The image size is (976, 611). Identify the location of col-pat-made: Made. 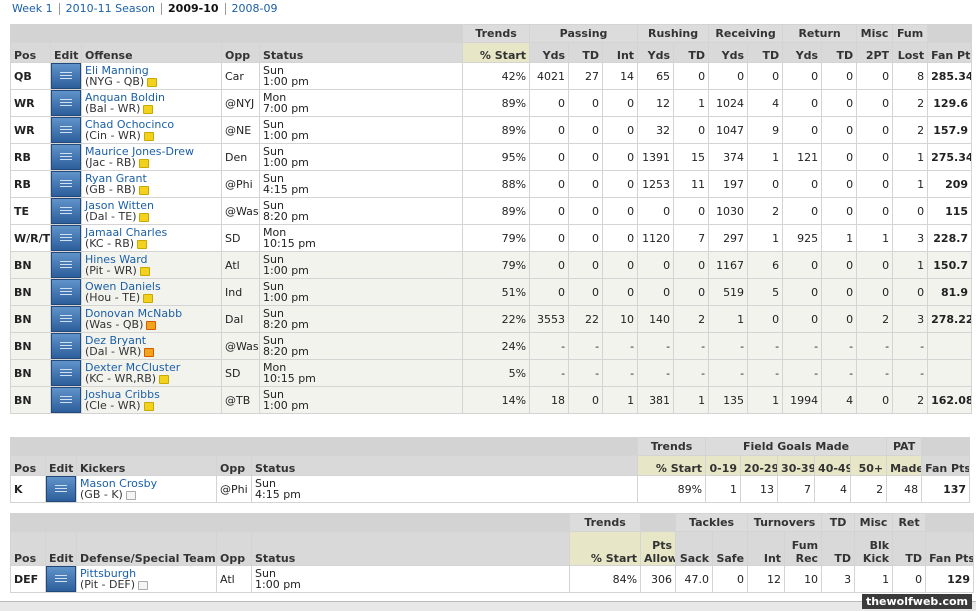
(904, 465).